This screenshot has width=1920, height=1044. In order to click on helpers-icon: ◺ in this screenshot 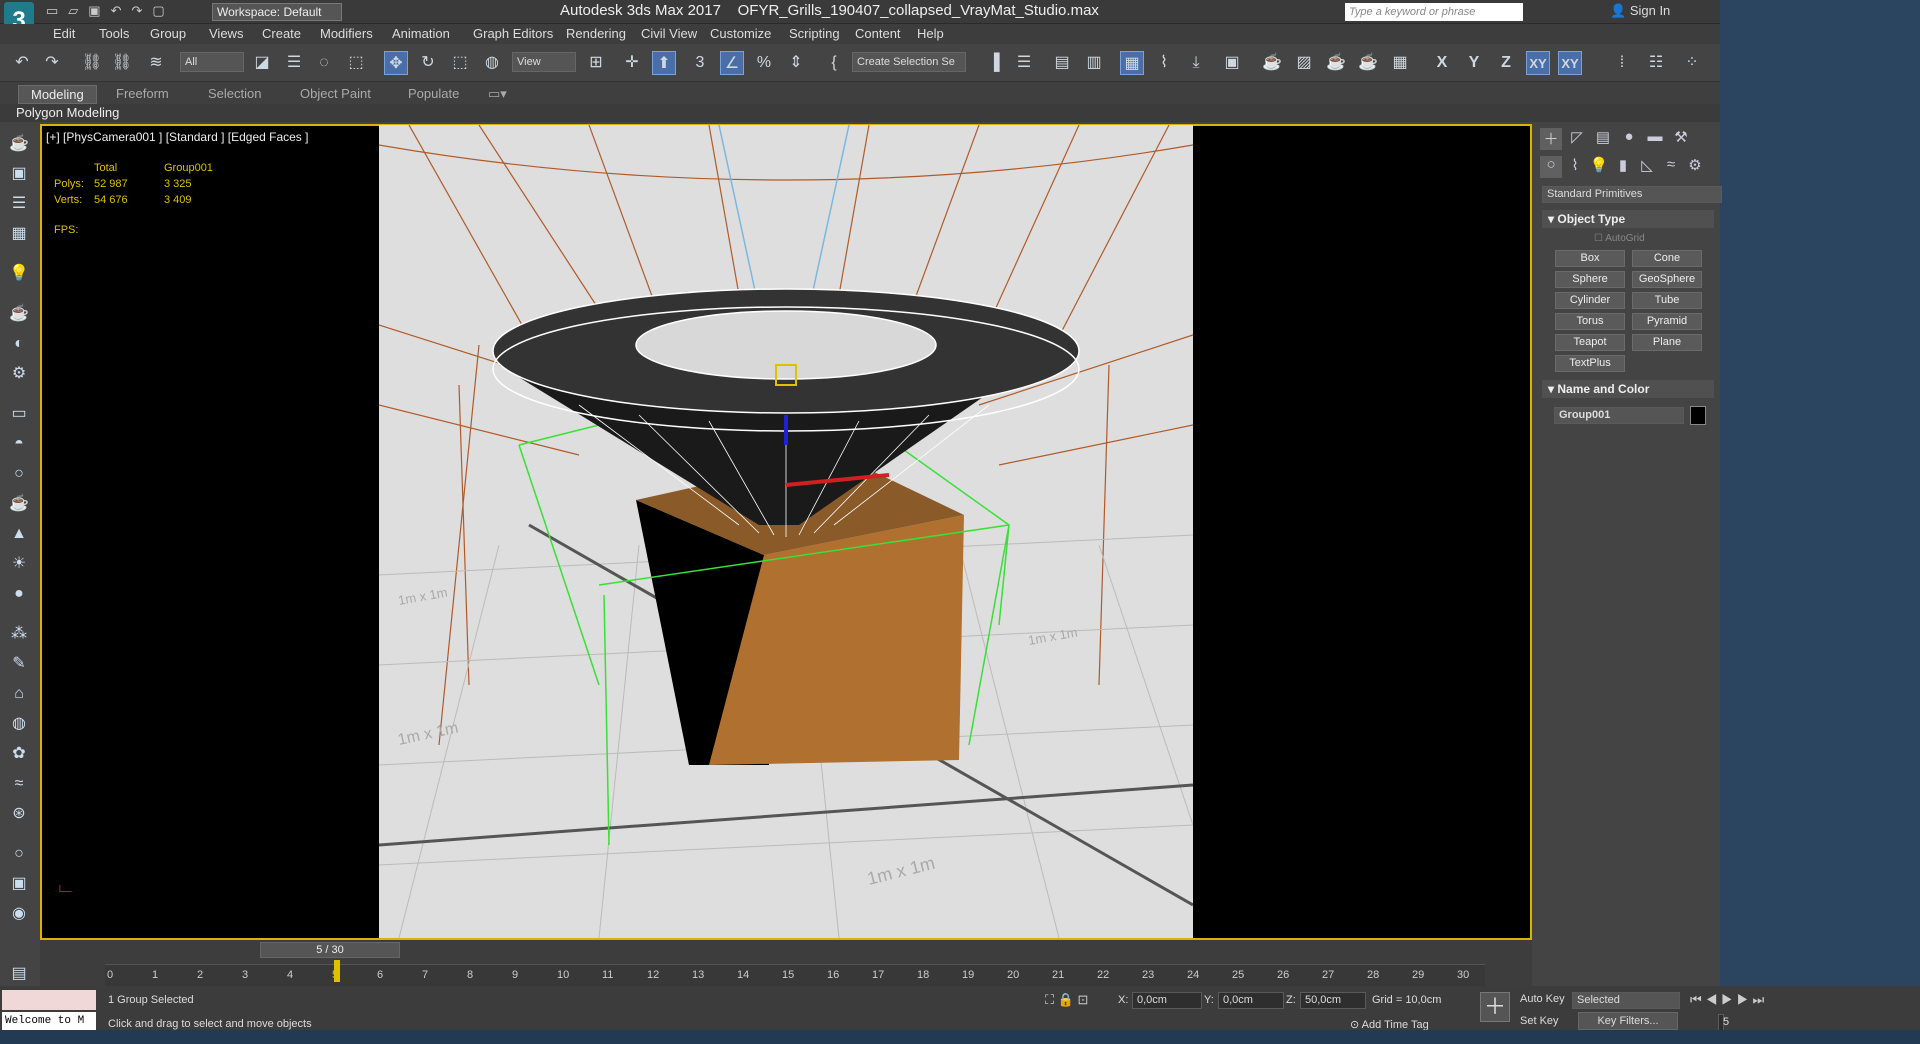, I will do `click(1647, 167)`.